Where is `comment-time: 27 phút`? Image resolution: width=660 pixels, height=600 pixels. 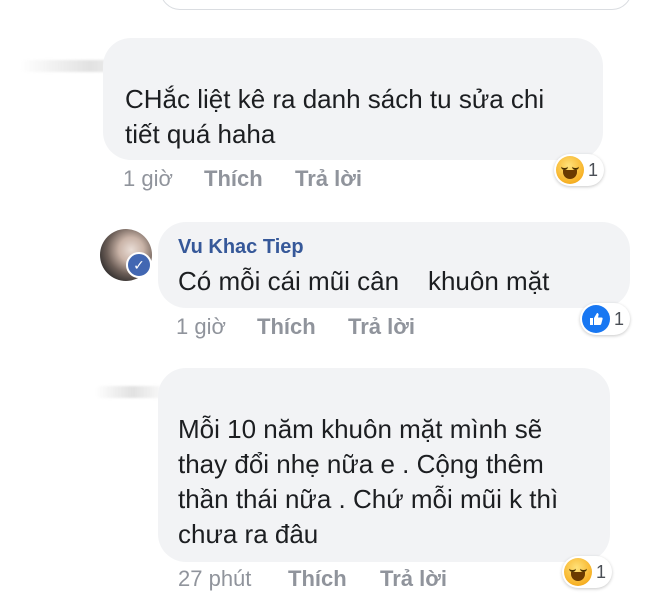
comment-time: 27 phút is located at coordinates (214, 579).